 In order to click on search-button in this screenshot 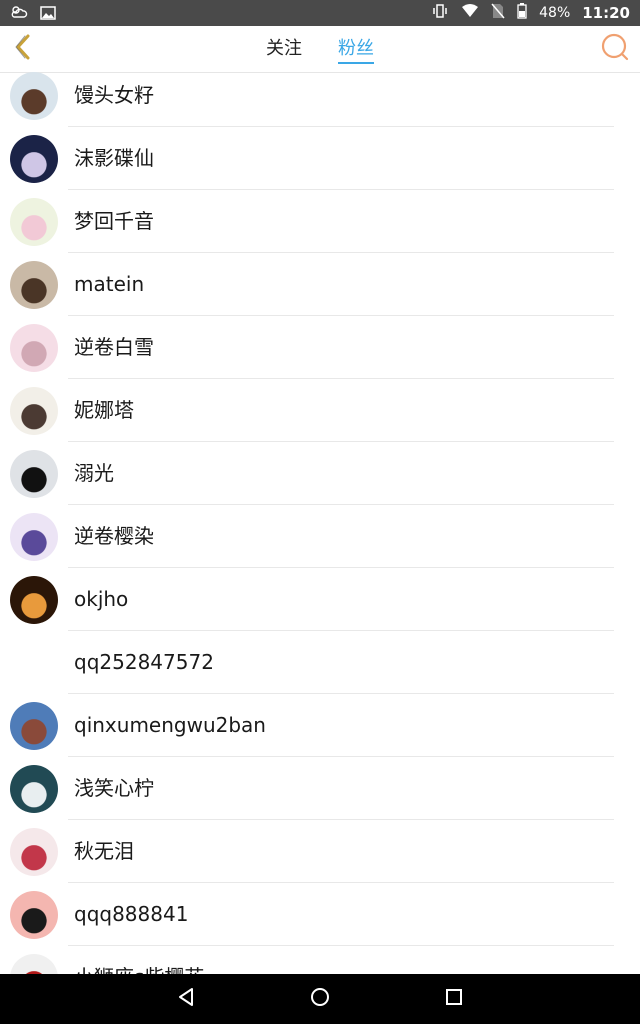, I will do `click(615, 49)`.